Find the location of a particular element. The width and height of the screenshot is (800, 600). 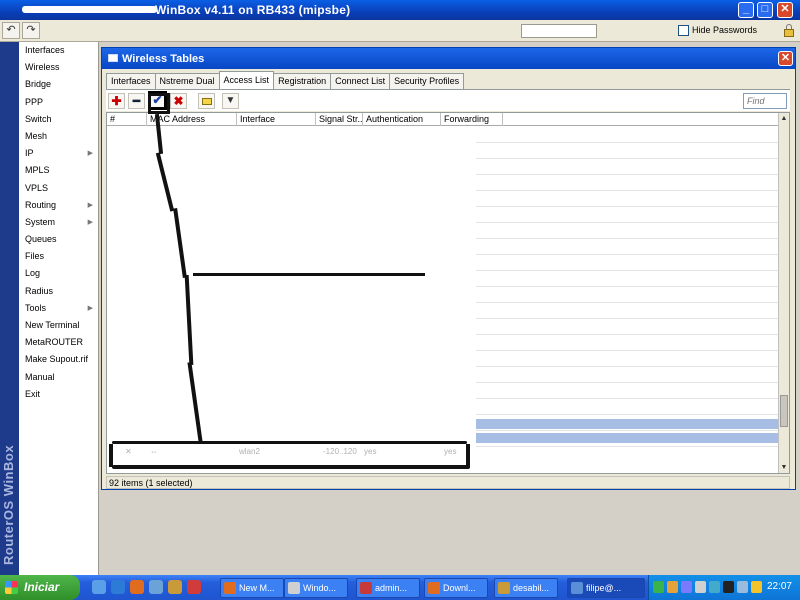

tray-volume-icon is located at coordinates (700, 587).